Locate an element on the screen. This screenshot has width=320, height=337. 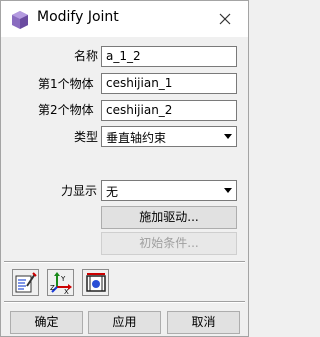
coordinate-axes-icon: Y Z X is located at coordinates (61, 283).